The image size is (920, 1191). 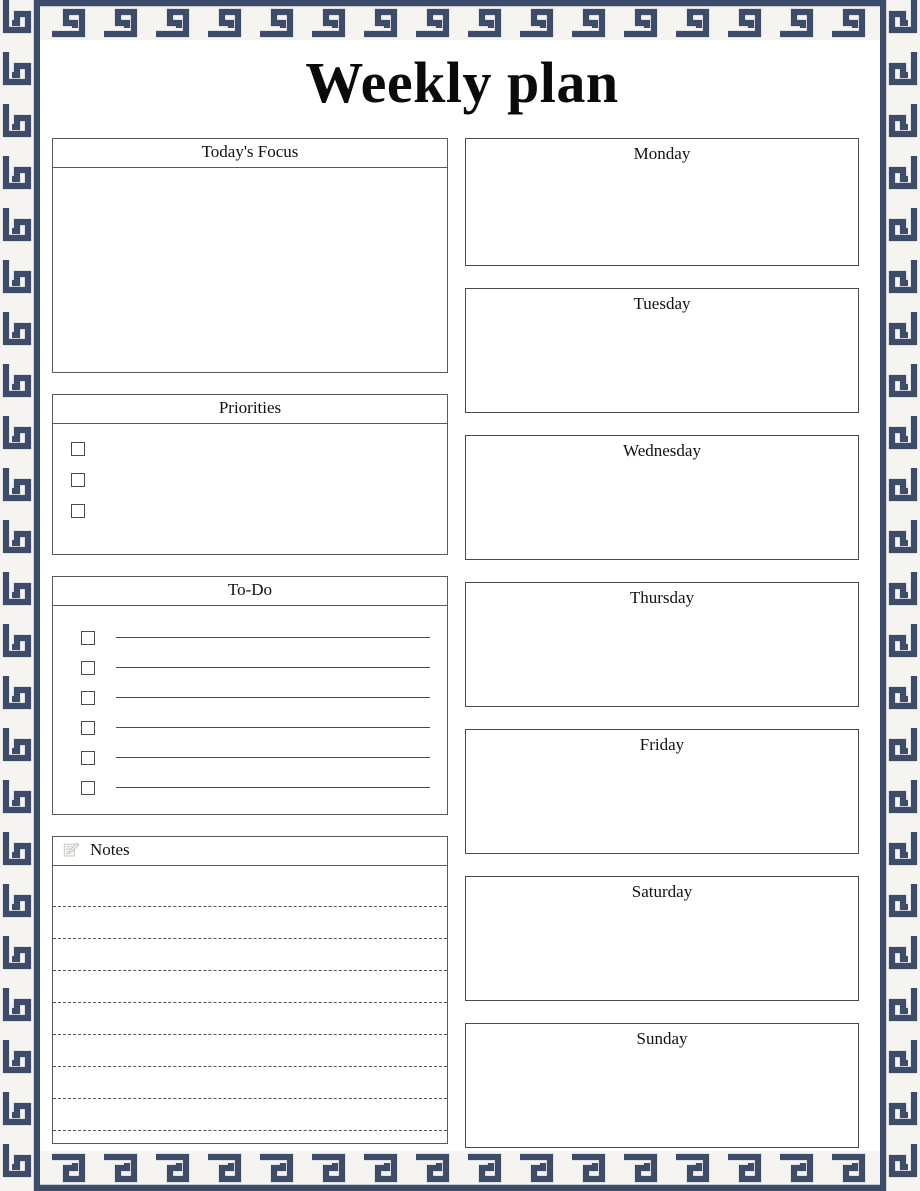 I want to click on day-box-monday: Monday, so click(x=662, y=202).